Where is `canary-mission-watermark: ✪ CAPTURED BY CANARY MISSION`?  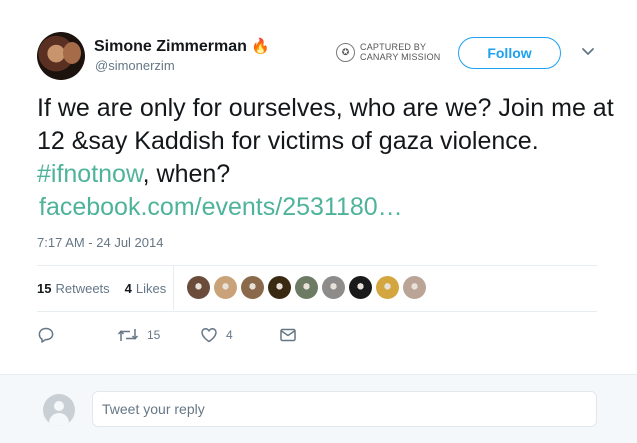 canary-mission-watermark: ✪ CAPTURED BY CANARY MISSION is located at coordinates (388, 52).